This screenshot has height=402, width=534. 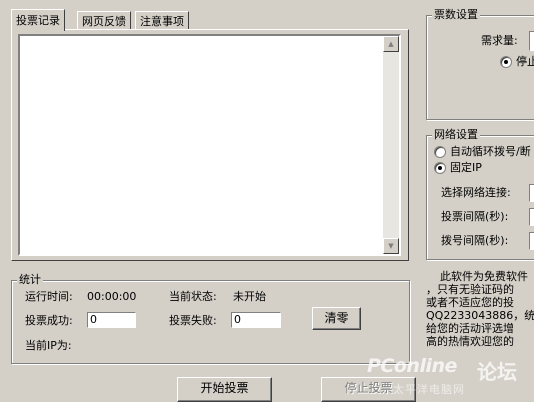 What do you see at coordinates (480, 315) in the screenshot?
I see `info-line: QQ2233043886，统` at bounding box center [480, 315].